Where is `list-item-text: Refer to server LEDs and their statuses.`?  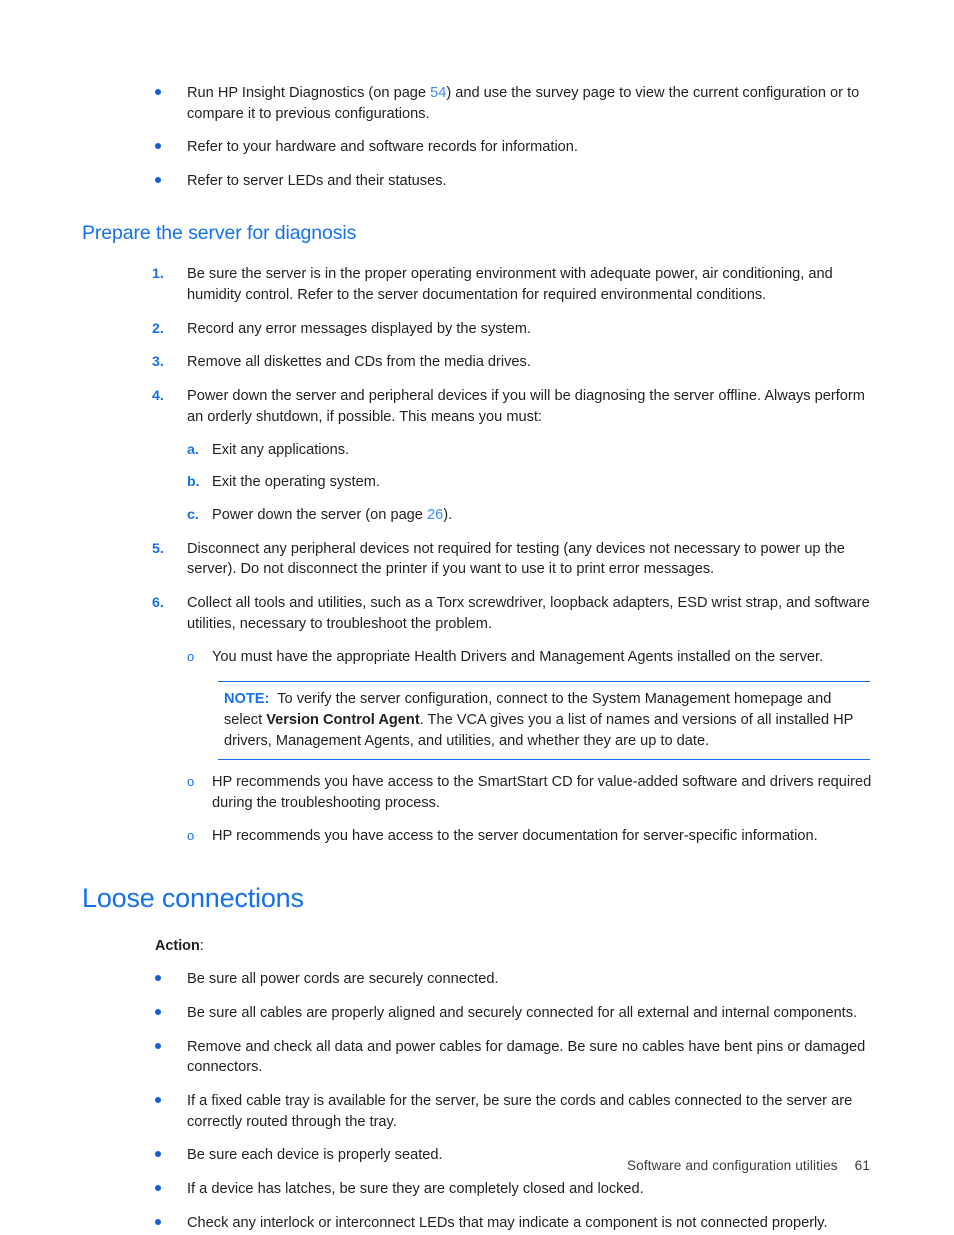
list-item-text: Refer to server LEDs and their statuses. is located at coordinates (317, 181).